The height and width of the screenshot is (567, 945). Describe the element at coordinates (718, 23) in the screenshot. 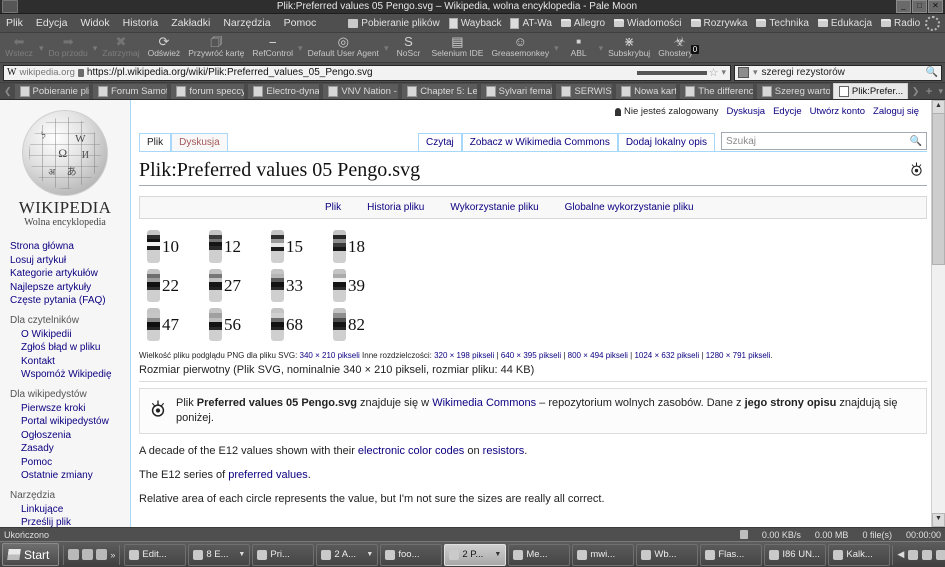

I see `bookmark-item: Rozrywka` at that location.